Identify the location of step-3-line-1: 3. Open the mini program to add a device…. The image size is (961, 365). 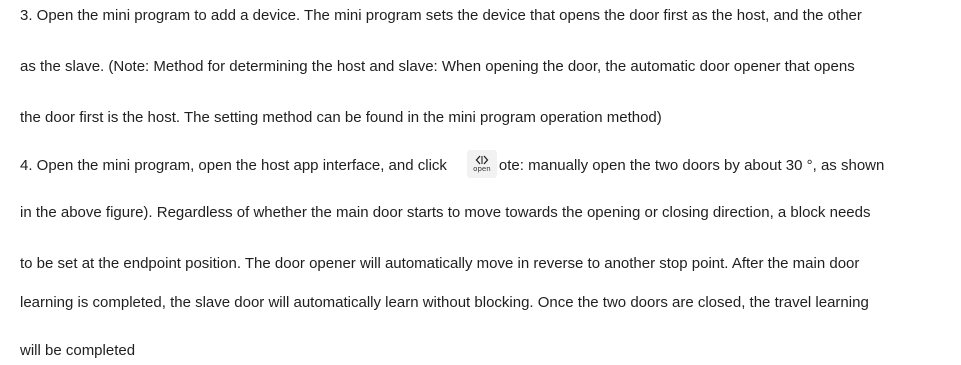
(441, 15).